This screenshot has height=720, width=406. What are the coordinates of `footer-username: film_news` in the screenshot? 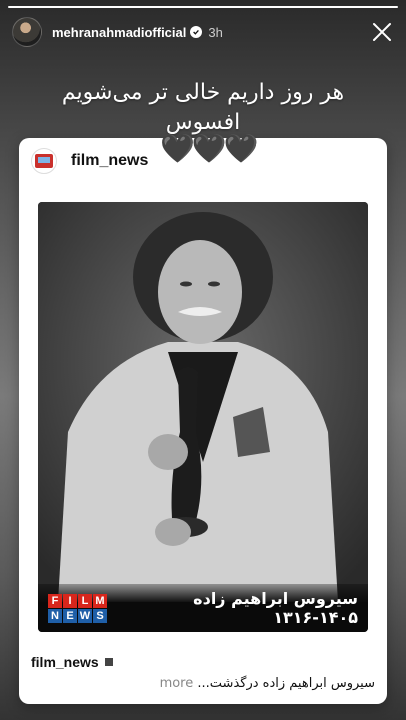 It's located at (65, 662).